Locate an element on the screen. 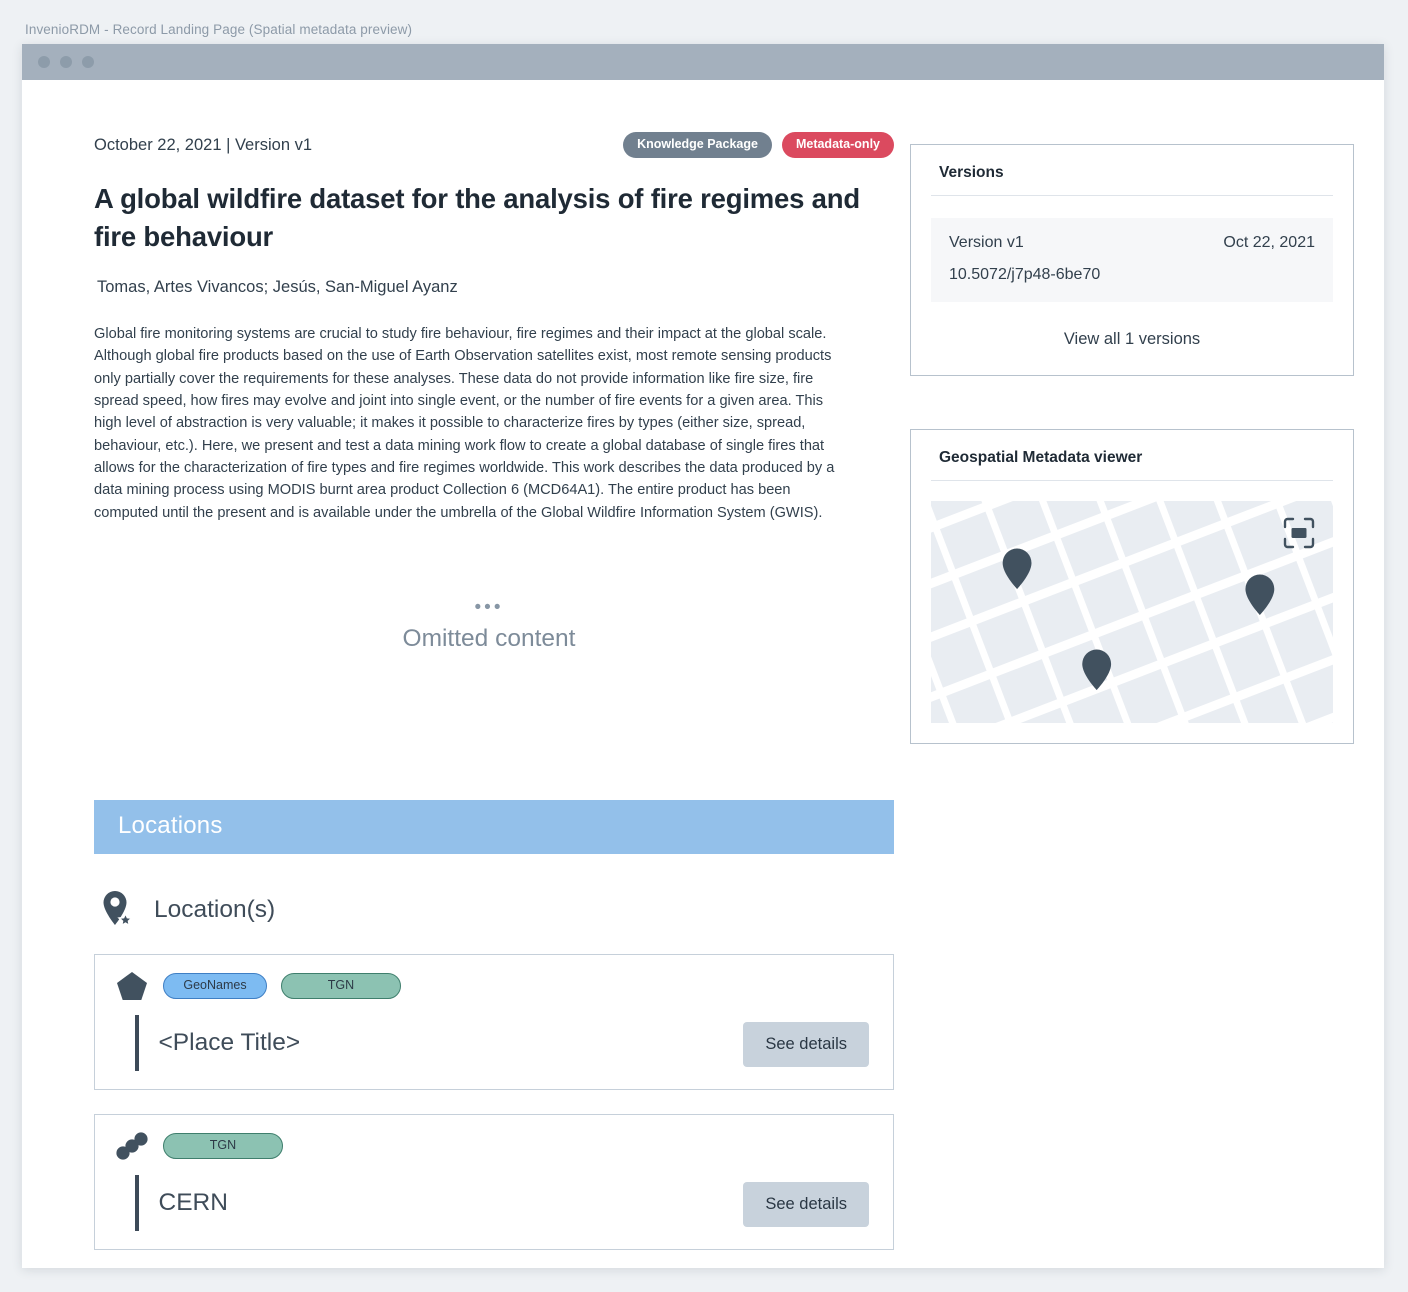 The image size is (1408, 1292). locations-heading-label: Location(s) is located at coordinates (215, 909).